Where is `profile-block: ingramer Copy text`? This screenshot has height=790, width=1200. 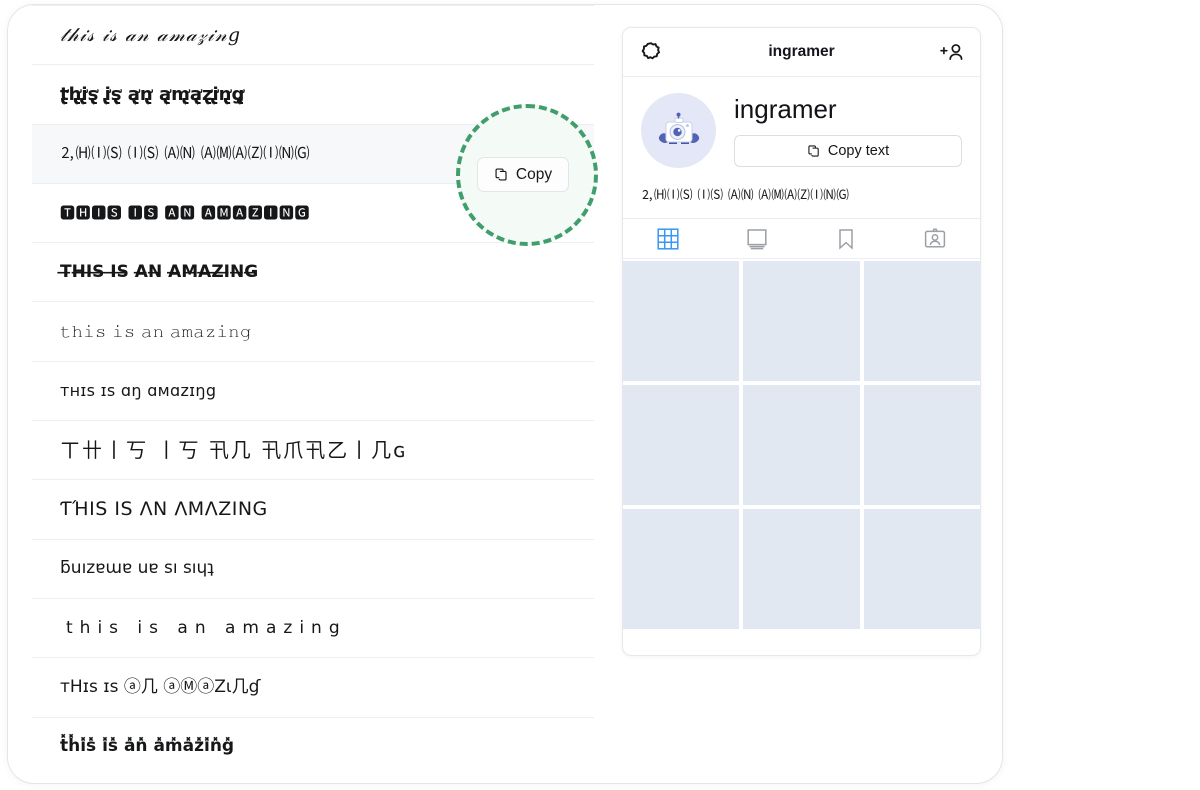
profile-block: ingramer Copy text is located at coordinates (801, 122).